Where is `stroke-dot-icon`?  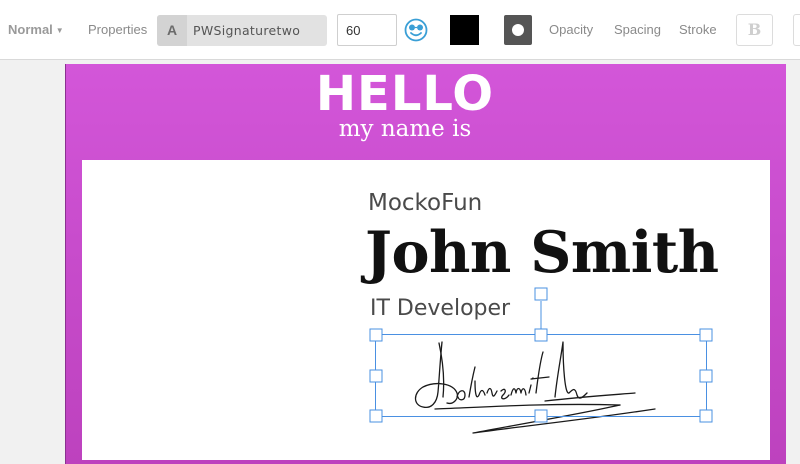
stroke-dot-icon is located at coordinates (518, 30).